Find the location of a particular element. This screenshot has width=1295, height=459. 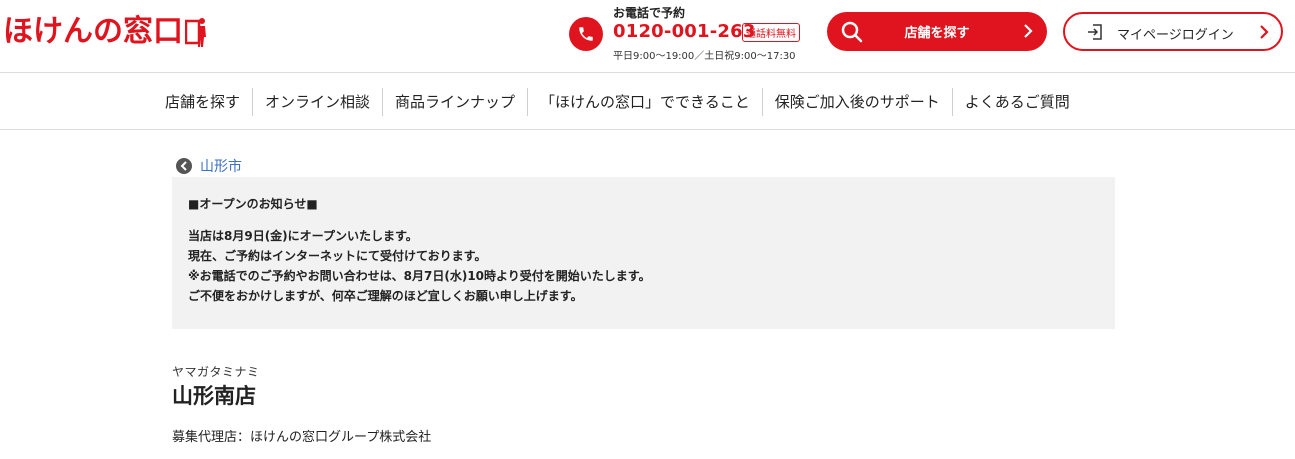

breadcrumb: 山形市 is located at coordinates (209, 166).